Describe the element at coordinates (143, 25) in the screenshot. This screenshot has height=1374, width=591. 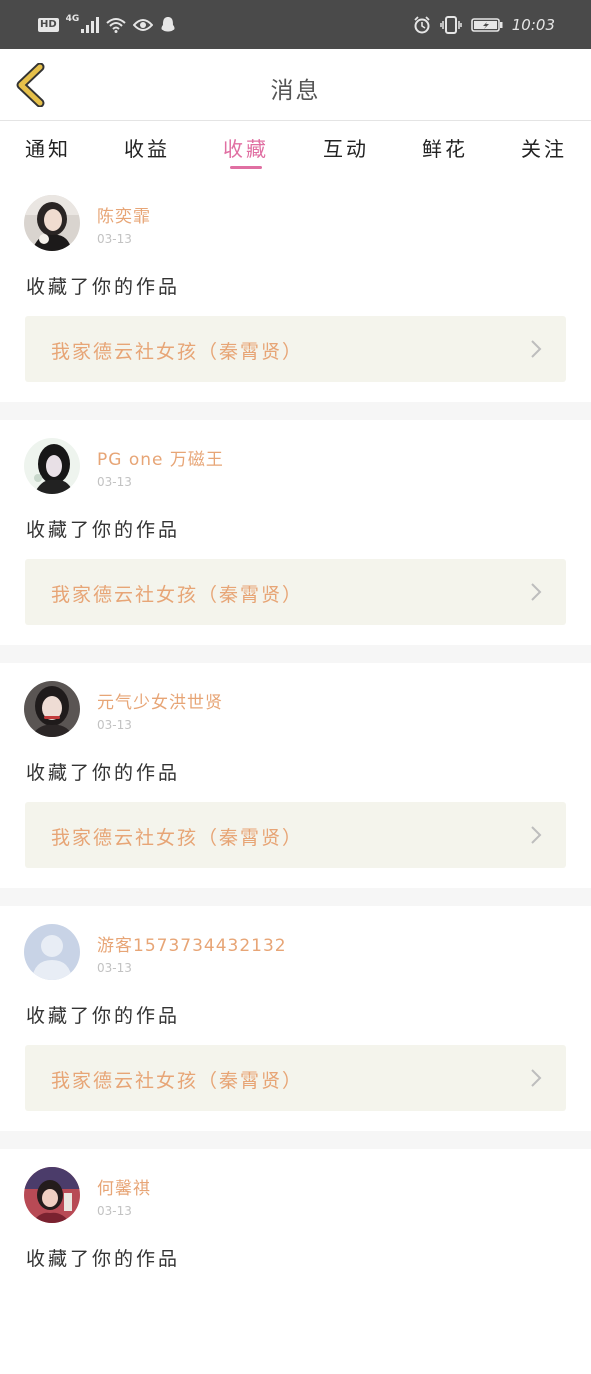
I see `eye-icon` at that location.